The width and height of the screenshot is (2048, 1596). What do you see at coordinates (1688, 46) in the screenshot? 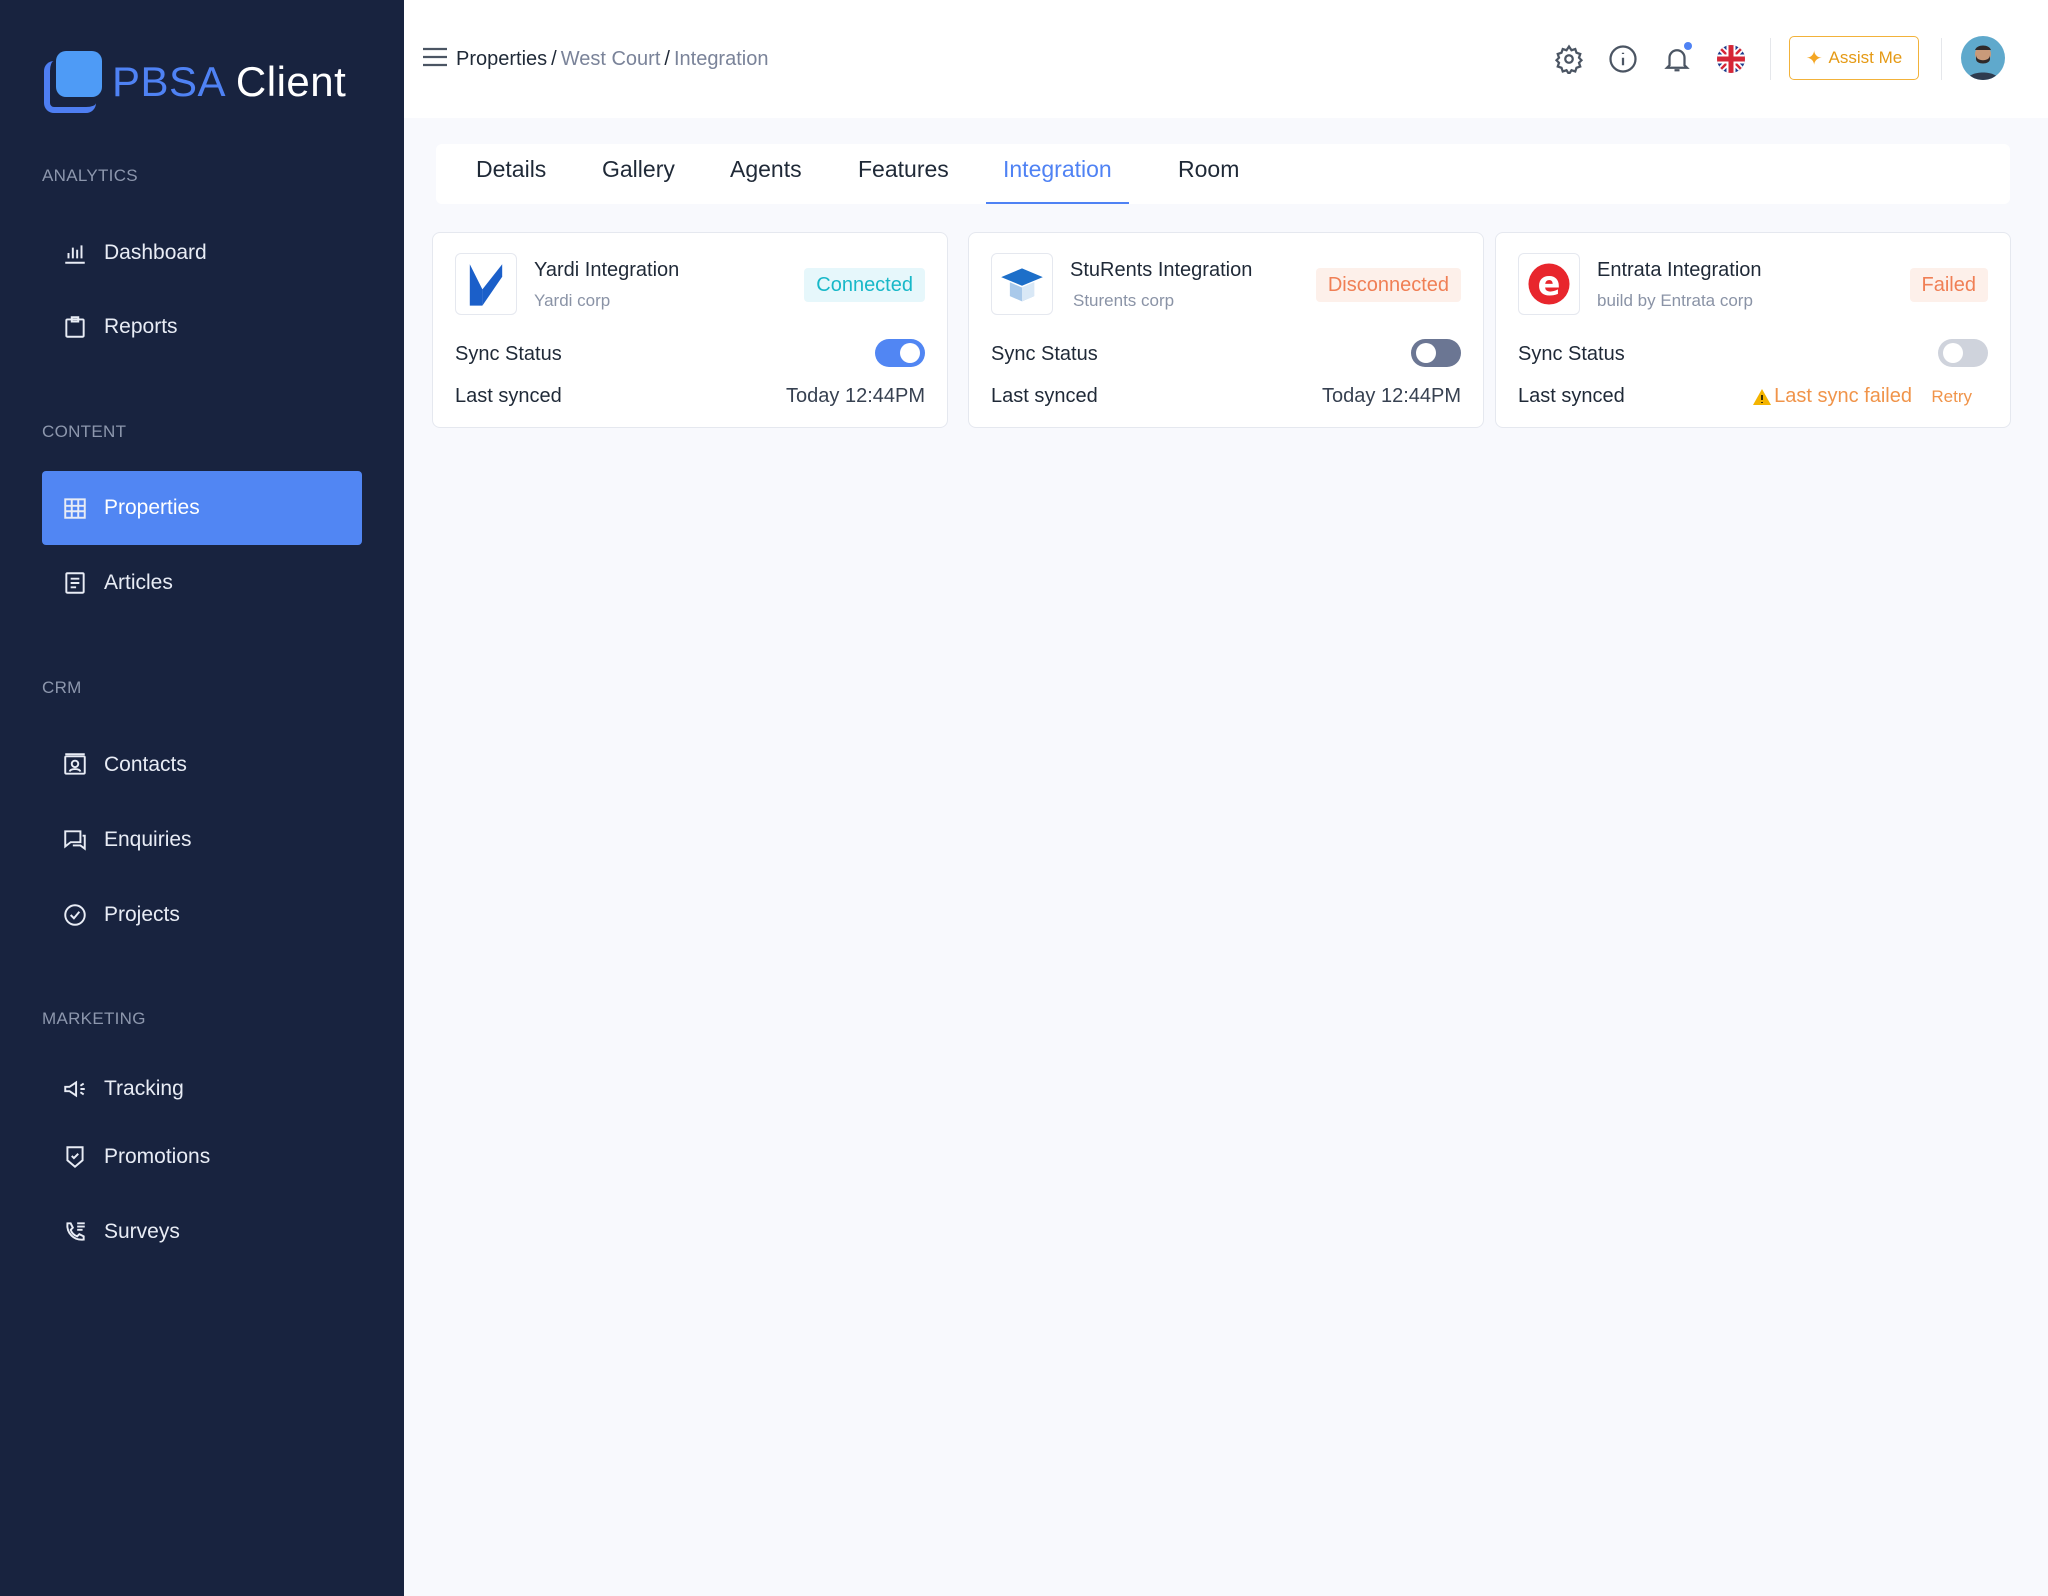
I see `notification-dot` at bounding box center [1688, 46].